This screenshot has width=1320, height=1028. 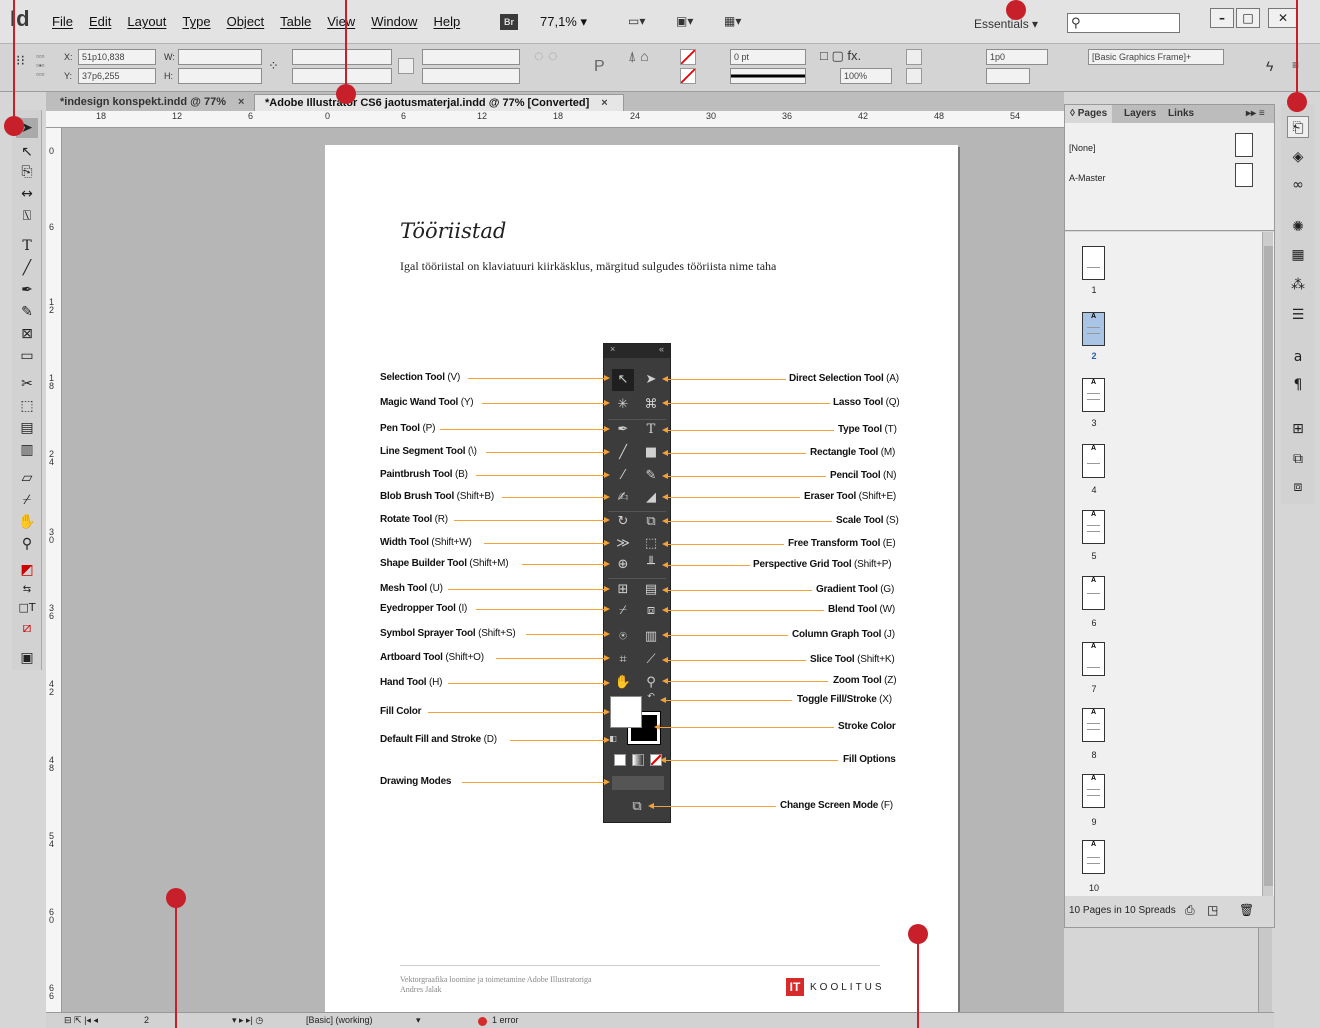 What do you see at coordinates (146, 21) in the screenshot?
I see `menu-layout: Layout` at bounding box center [146, 21].